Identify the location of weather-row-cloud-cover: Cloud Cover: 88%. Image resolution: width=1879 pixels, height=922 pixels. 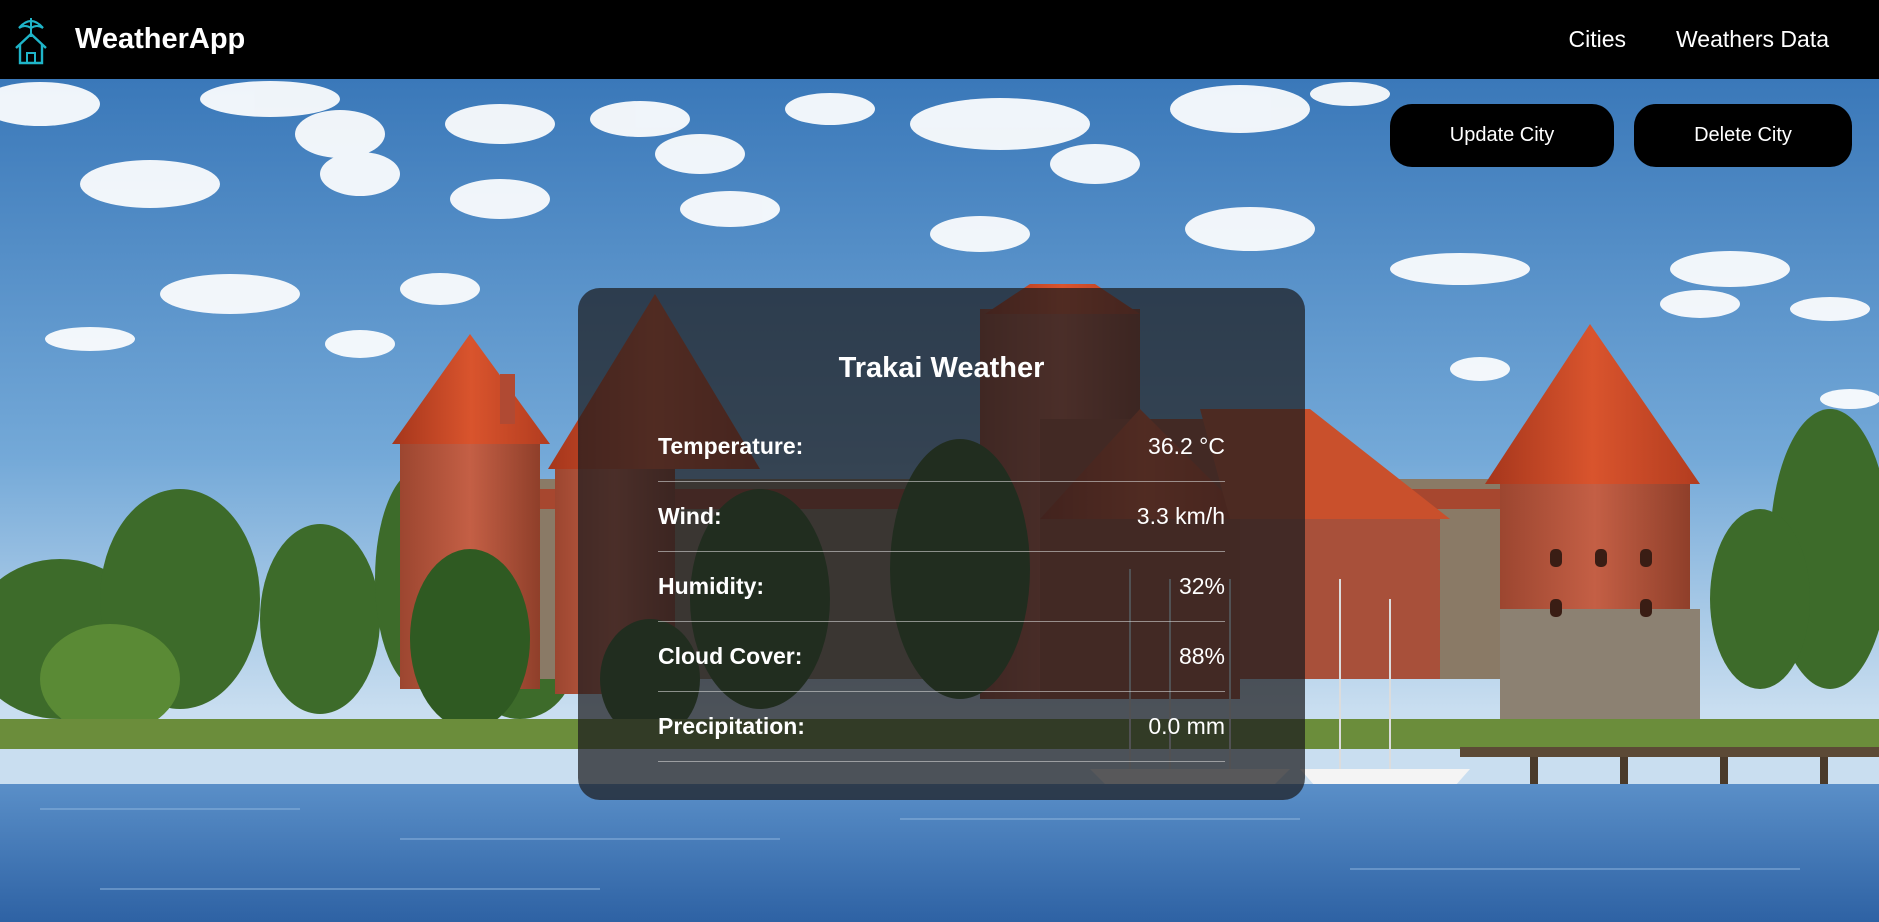
(941, 657).